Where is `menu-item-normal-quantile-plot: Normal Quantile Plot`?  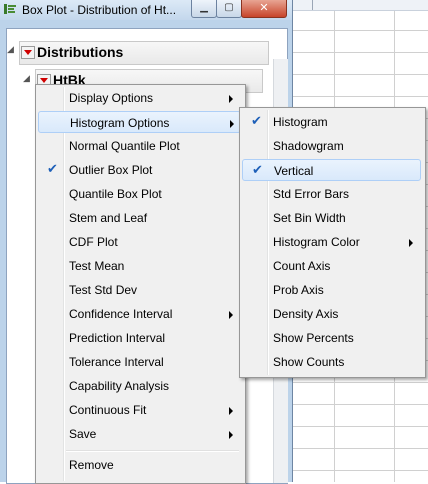
menu-item-normal-quantile-plot: Normal Quantile Plot is located at coordinates (139, 146).